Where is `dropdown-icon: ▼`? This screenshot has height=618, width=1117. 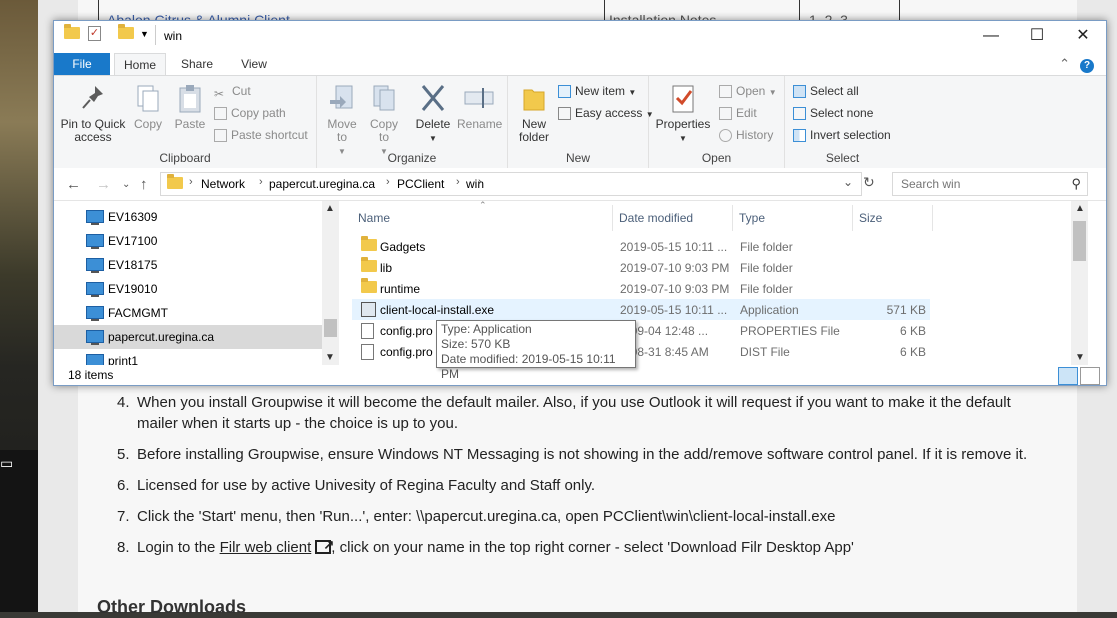
dropdown-icon: ▼ is located at coordinates (772, 92).